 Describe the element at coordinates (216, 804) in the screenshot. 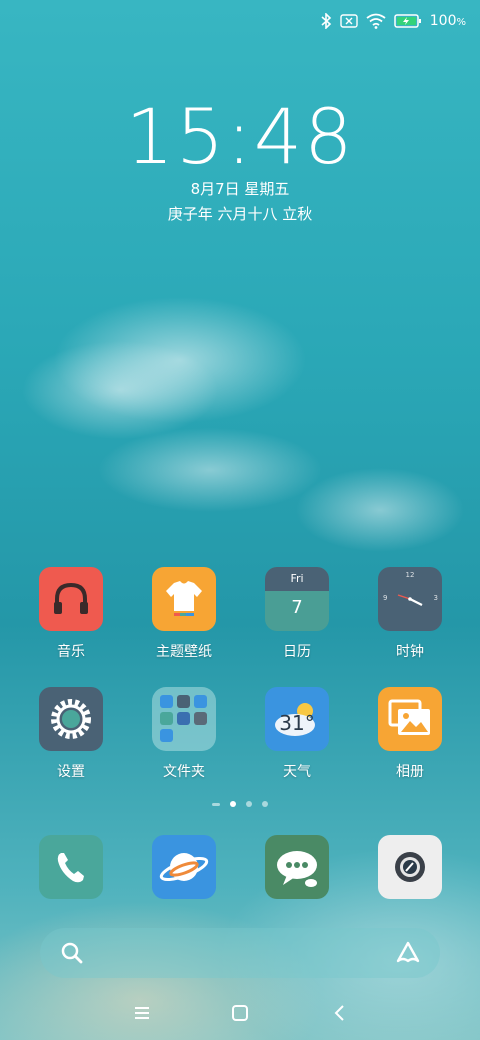

I see `page-indicator-home` at that location.